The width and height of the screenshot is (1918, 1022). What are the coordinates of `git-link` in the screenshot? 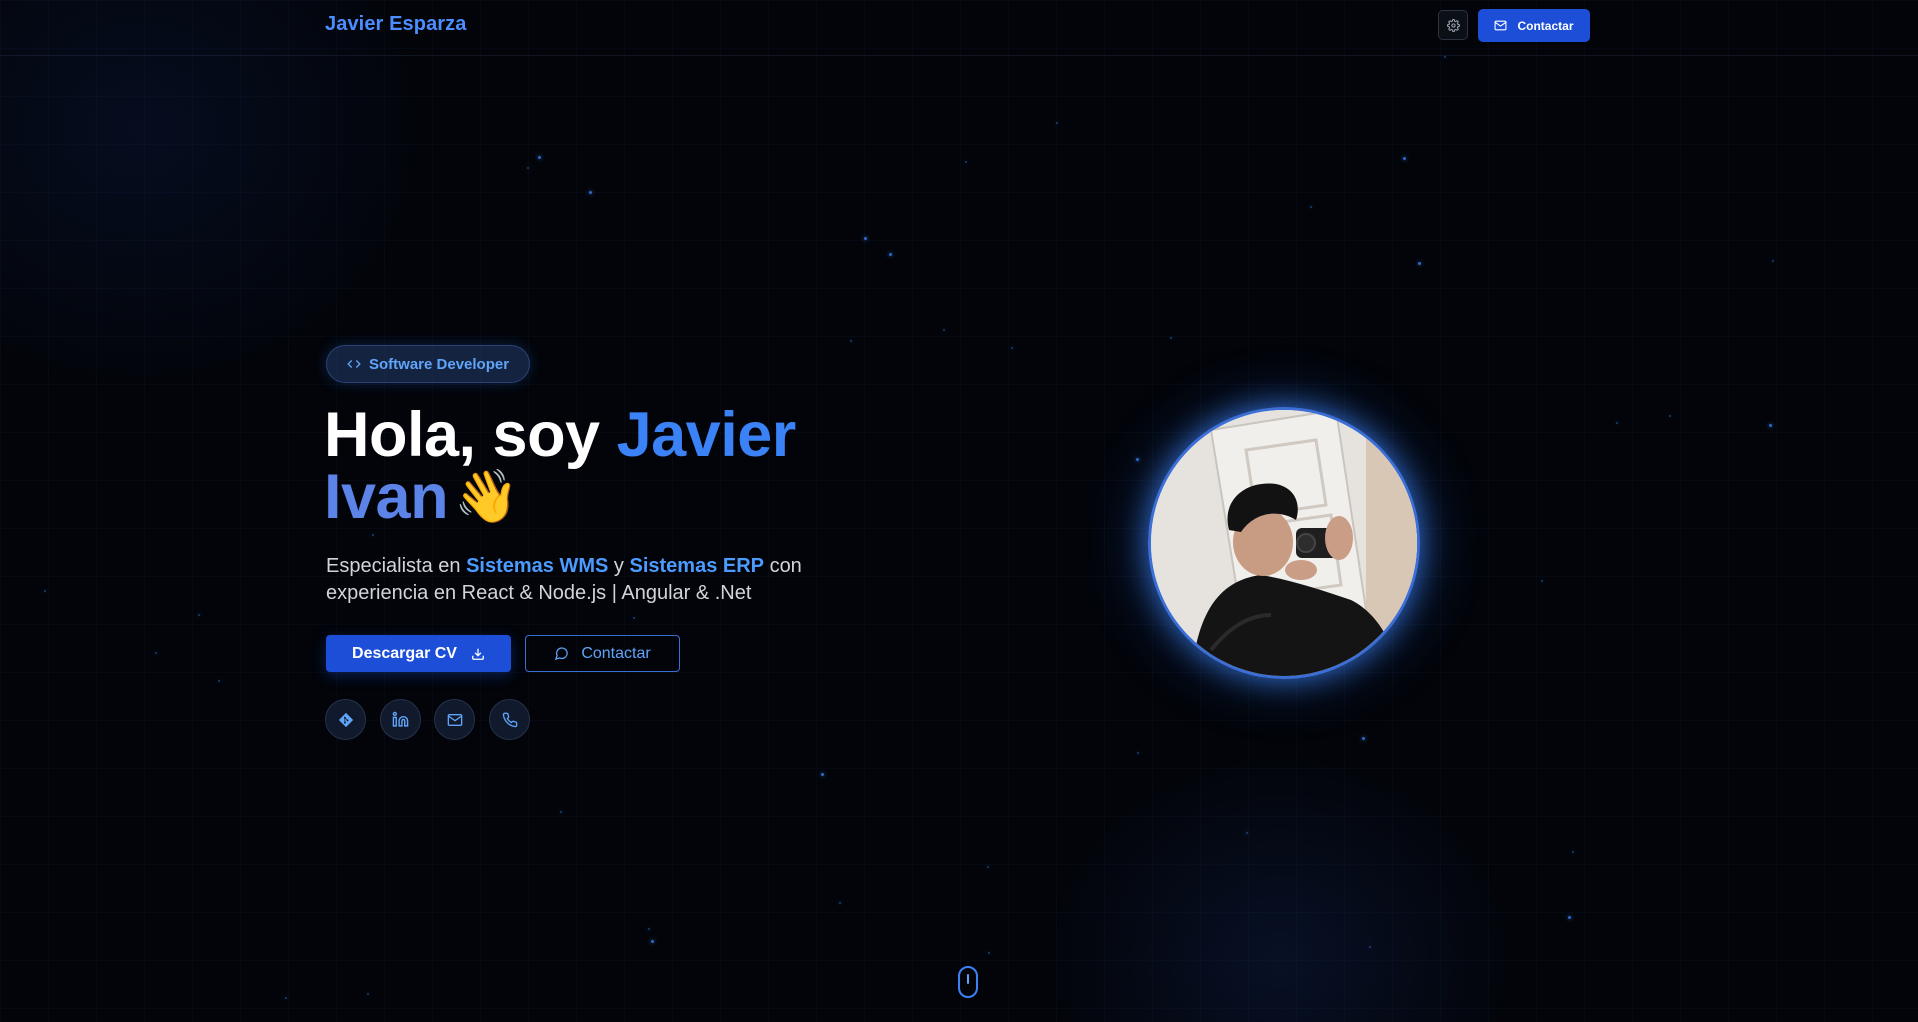 It's located at (345, 719).